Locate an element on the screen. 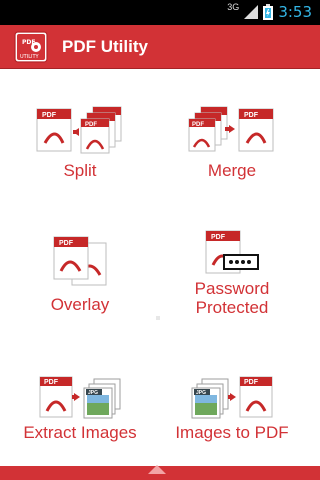 This screenshot has height=480, width=320. split-icon: PDF PDF is located at coordinates (79, 130).